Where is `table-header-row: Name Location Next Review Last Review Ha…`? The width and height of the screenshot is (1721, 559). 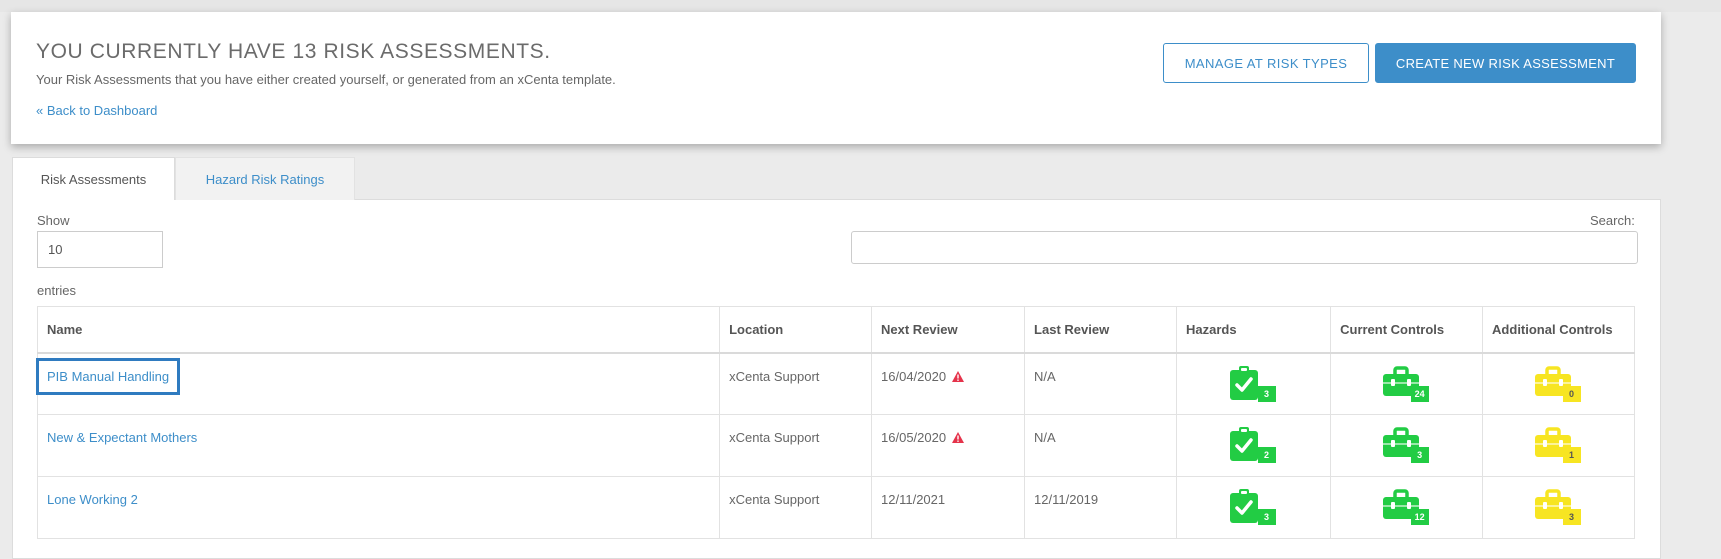
table-header-row: Name Location Next Review Last Review Ha… is located at coordinates (835, 330).